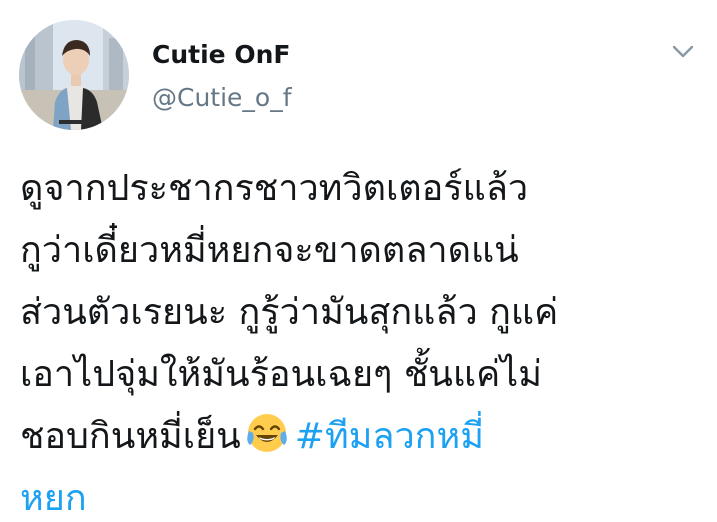  What do you see at coordinates (274, 188) in the screenshot?
I see `tweet-text-line: ดูจากประชากรชาวทวิตเตอร์แล้ว` at bounding box center [274, 188].